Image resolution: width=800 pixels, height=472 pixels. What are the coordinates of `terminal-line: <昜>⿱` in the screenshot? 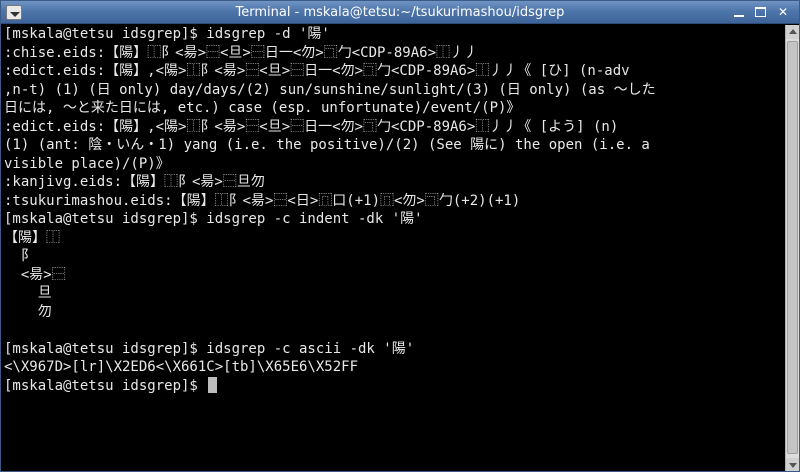 It's located at (35, 274).